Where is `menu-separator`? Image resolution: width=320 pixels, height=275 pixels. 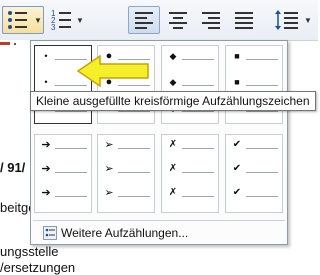 menu-separator is located at coordinates (159, 220).